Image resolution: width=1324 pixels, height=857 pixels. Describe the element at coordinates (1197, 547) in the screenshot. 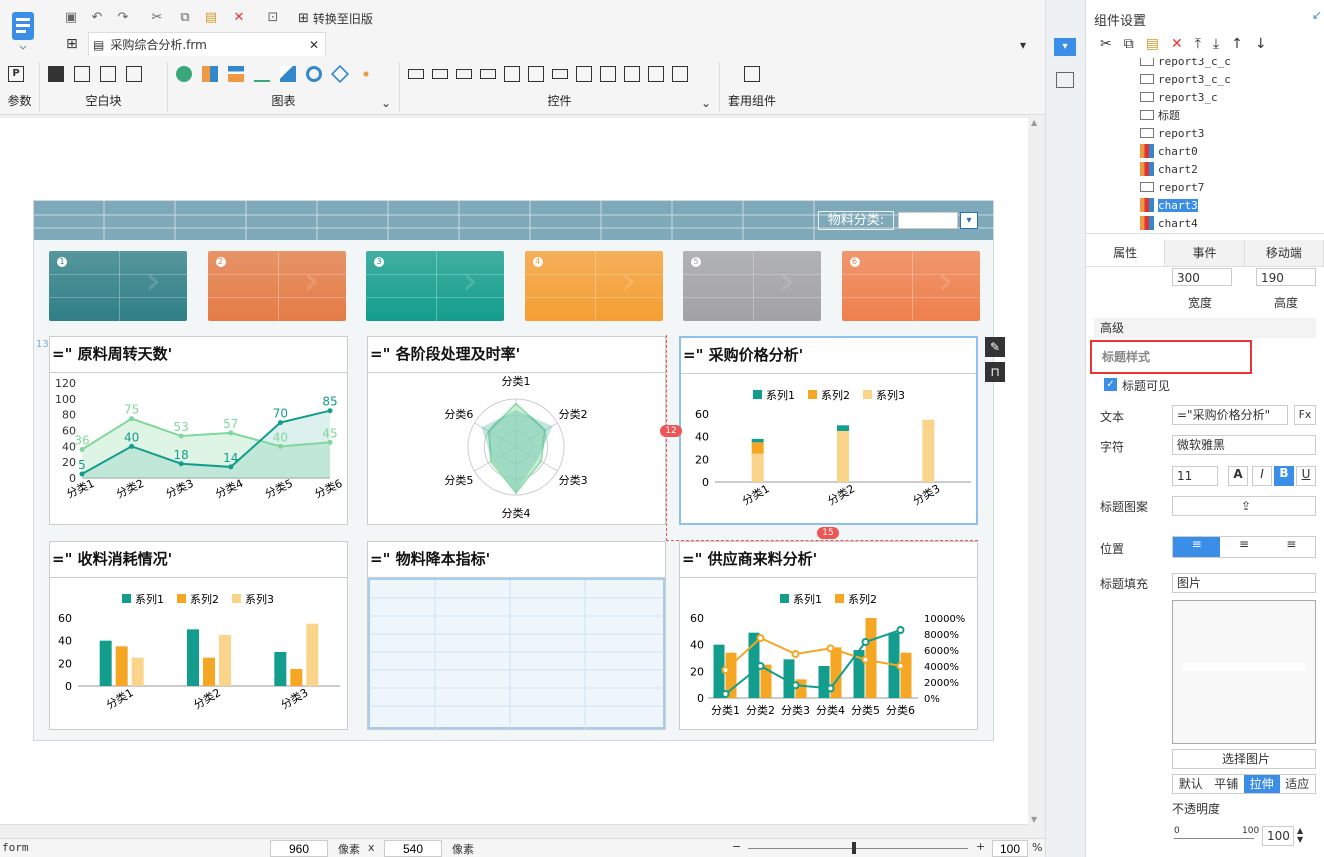

I see `align-left-icon: ≡` at that location.